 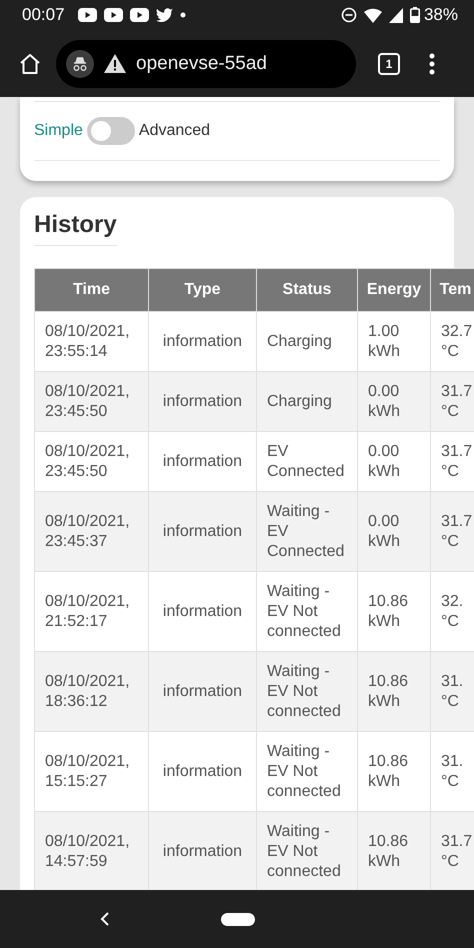 I want to click on column-header: Type, so click(x=202, y=290).